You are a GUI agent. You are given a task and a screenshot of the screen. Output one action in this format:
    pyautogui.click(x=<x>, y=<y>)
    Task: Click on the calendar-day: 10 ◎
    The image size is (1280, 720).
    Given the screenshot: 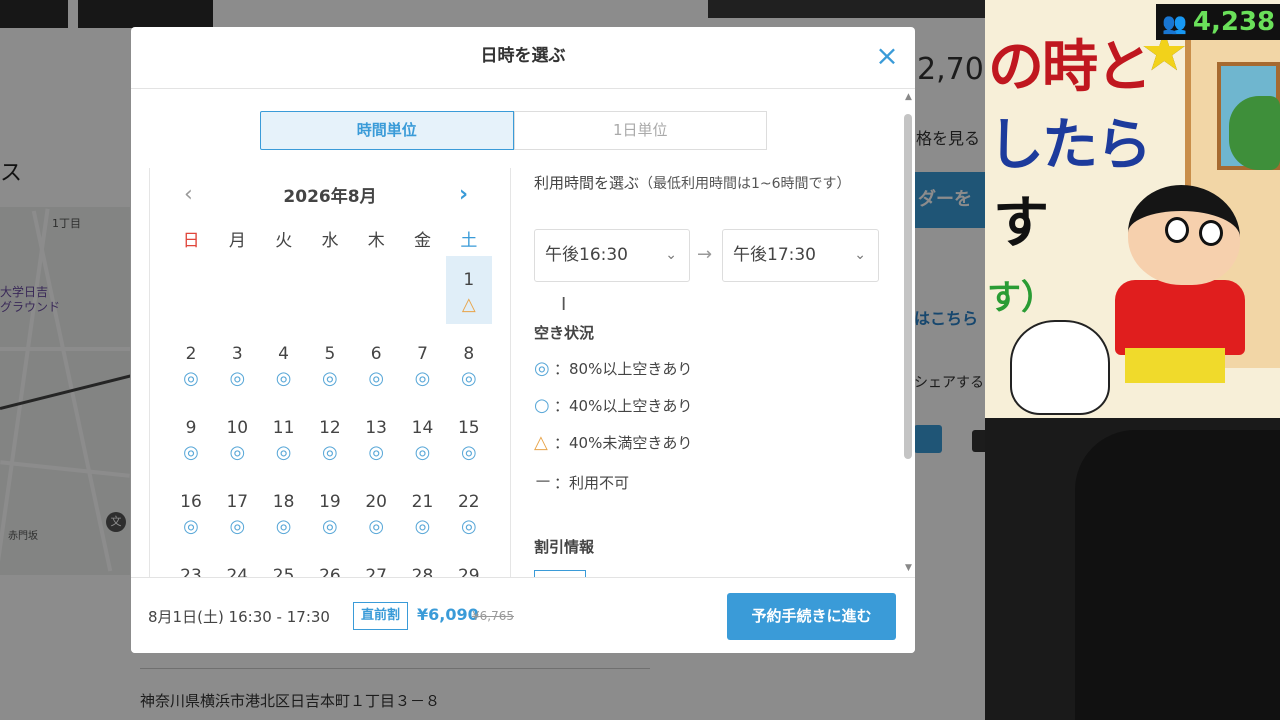 What is the action you would take?
    pyautogui.click(x=237, y=438)
    